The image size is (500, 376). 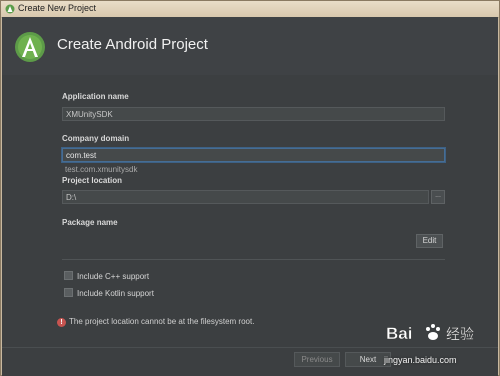 I want to click on include-kotlin-option: Include Kotlin support, so click(x=109, y=293).